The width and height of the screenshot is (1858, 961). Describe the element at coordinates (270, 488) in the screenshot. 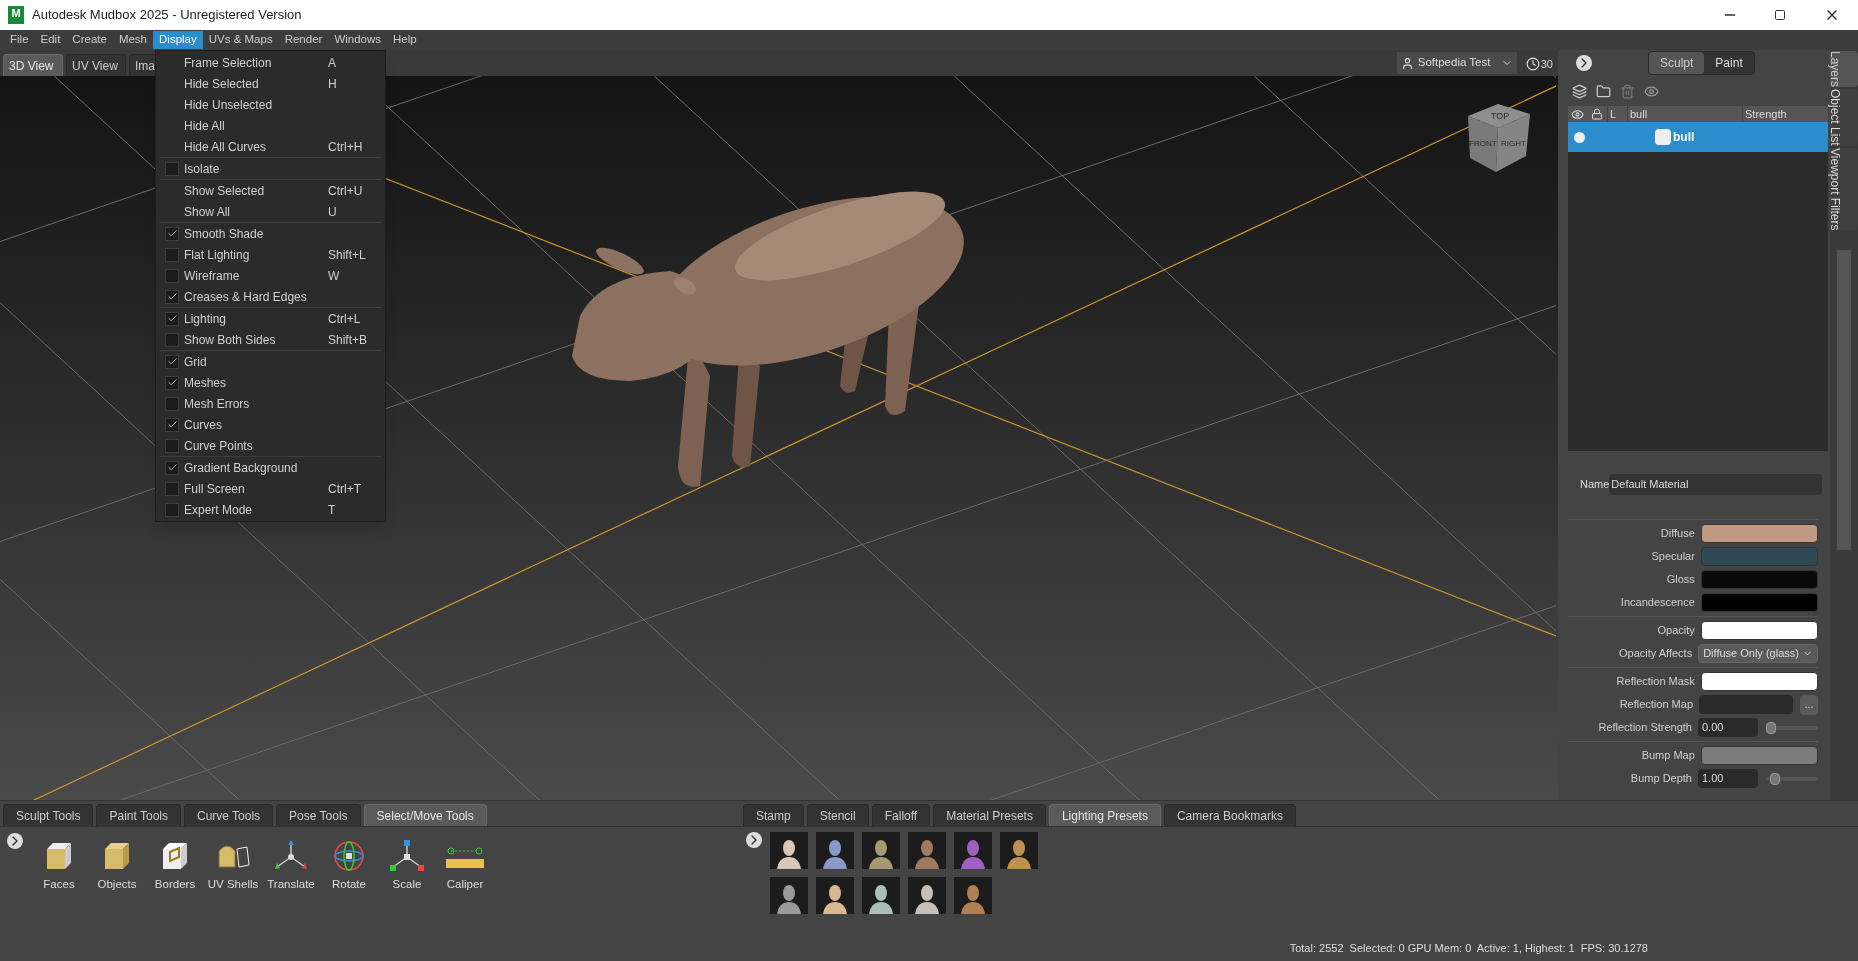

I see `menu-item: Full Screen Ctrl+T` at that location.